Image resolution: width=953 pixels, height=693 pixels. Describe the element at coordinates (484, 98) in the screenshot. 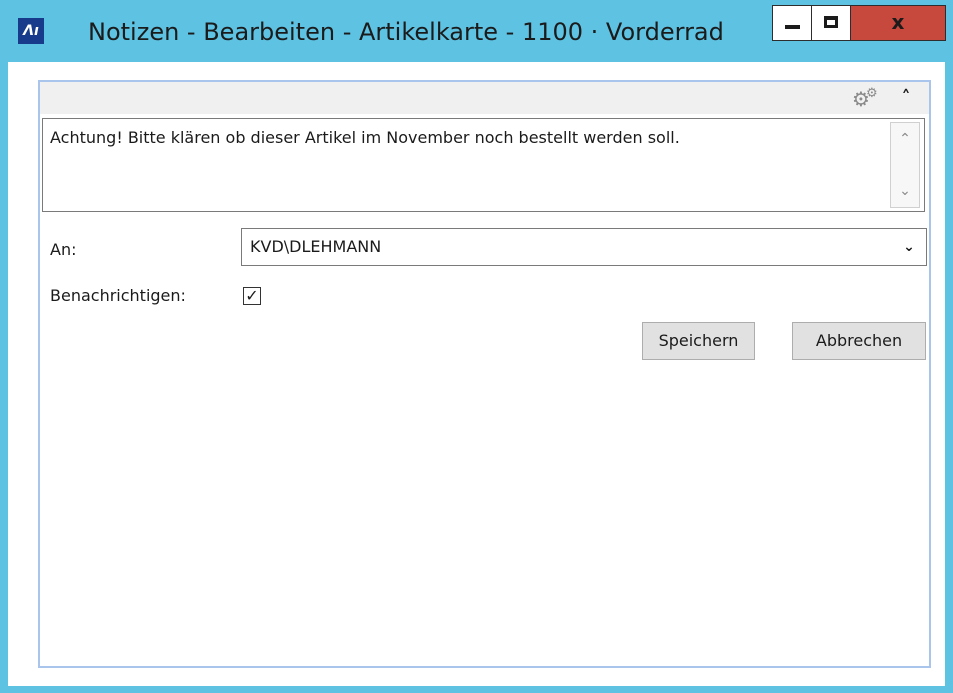

I see `panel-header: ⚙ ⚙ ˄` at that location.